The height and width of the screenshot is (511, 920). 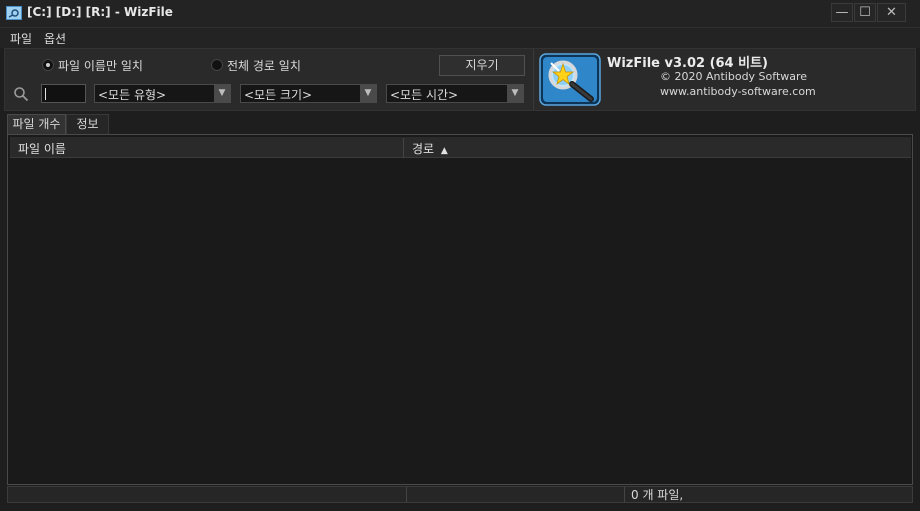 What do you see at coordinates (460, 147) in the screenshot?
I see `list-header` at bounding box center [460, 147].